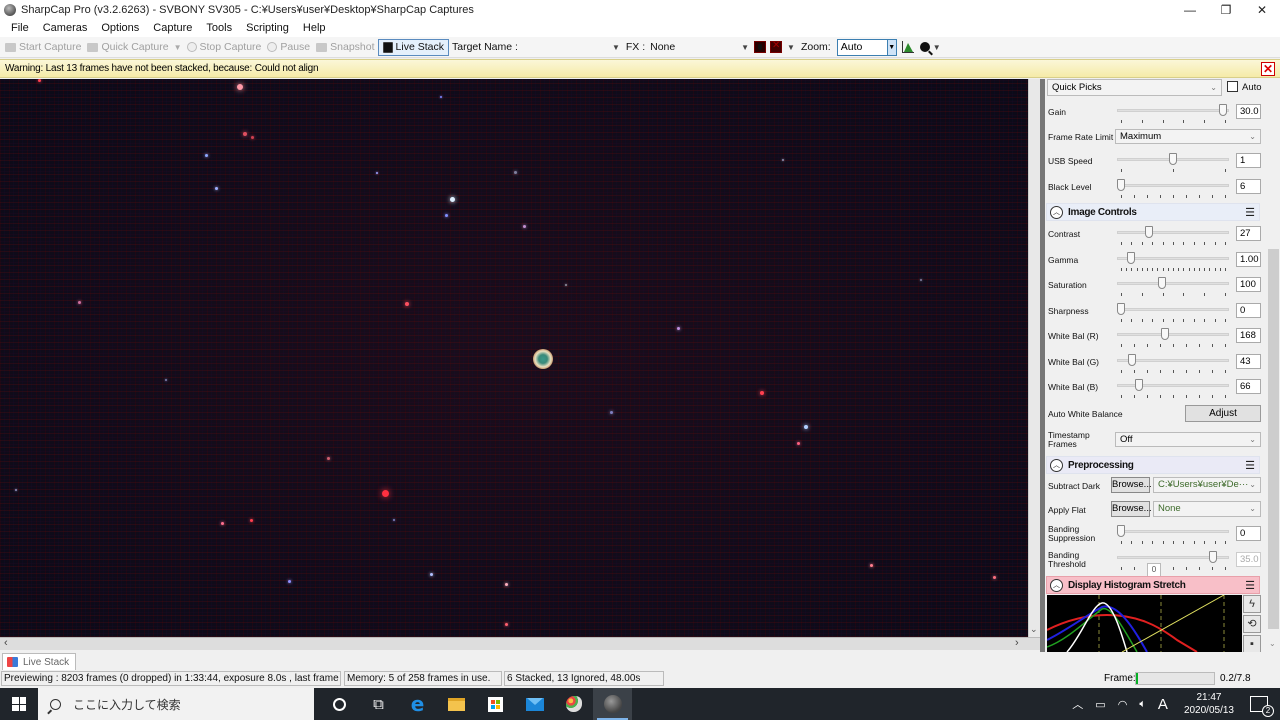 The height and width of the screenshot is (720, 1280). What do you see at coordinates (1153, 212) in the screenshot?
I see `image-controls-header: ︿ Image Controls ☰` at bounding box center [1153, 212].